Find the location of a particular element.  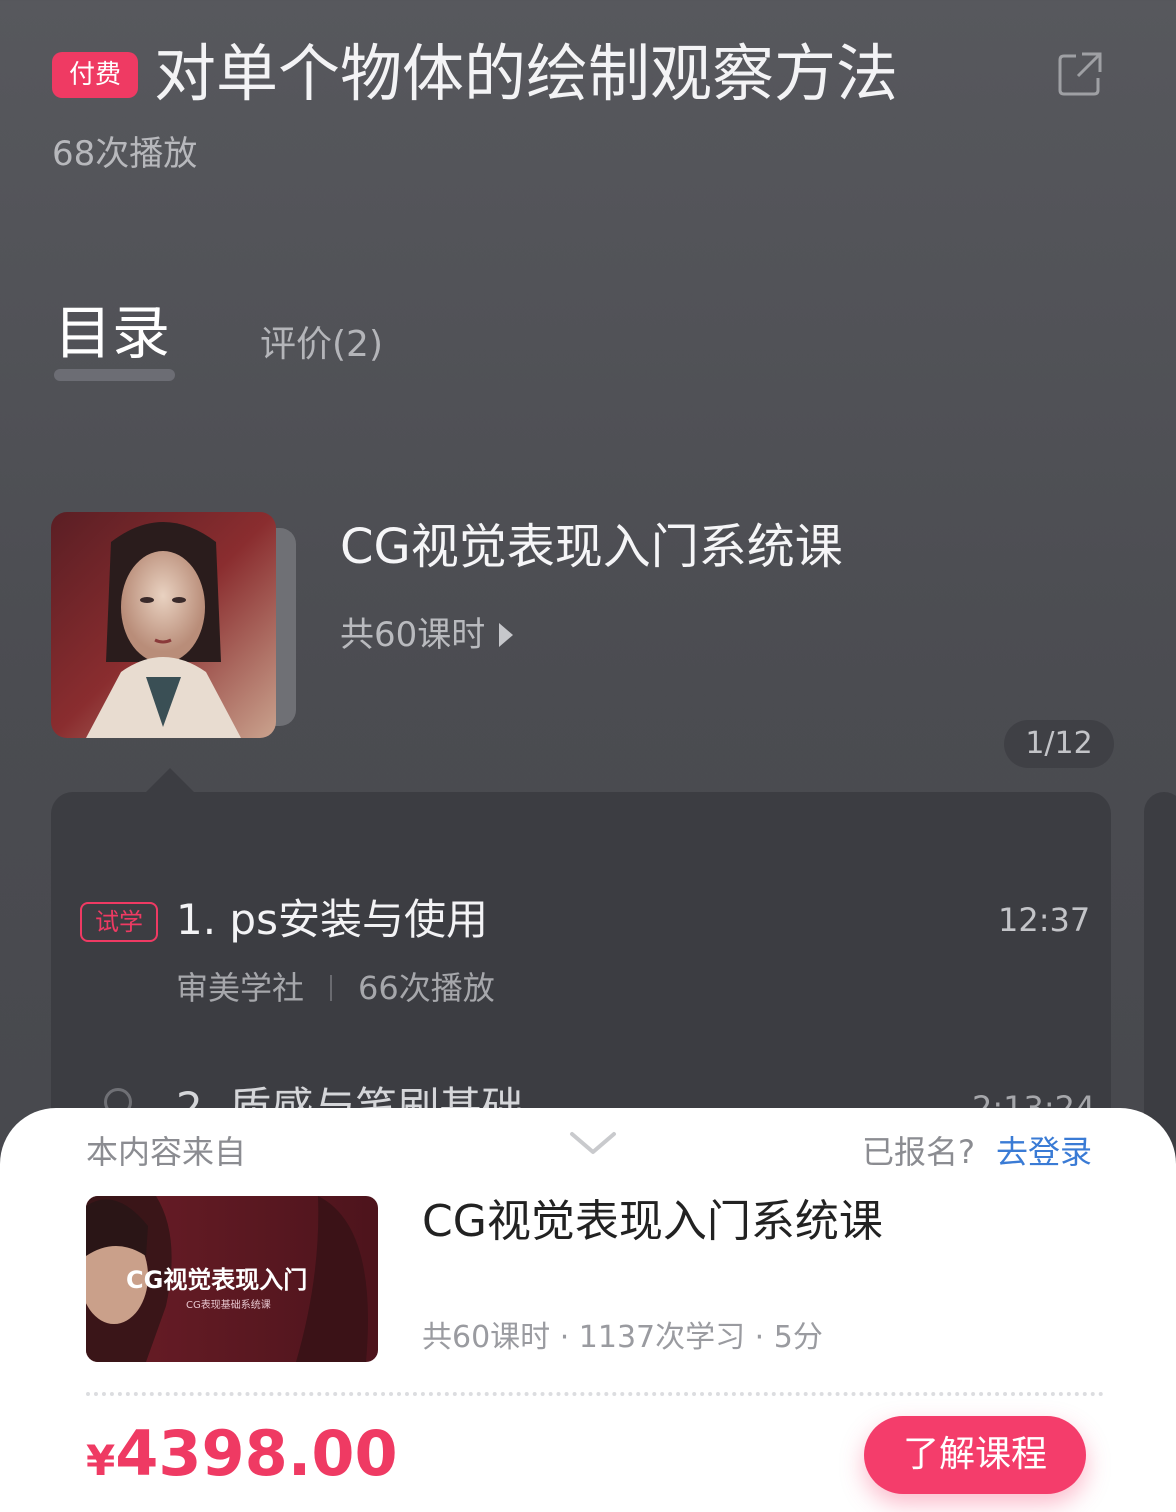

panel-pointer is located at coordinates (170, 780).